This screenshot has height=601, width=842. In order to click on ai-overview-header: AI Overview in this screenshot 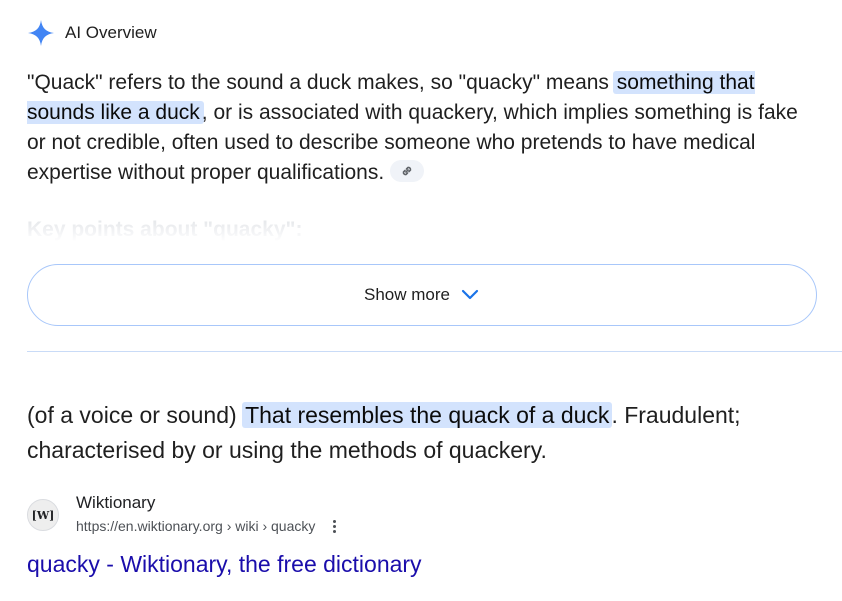, I will do `click(92, 33)`.